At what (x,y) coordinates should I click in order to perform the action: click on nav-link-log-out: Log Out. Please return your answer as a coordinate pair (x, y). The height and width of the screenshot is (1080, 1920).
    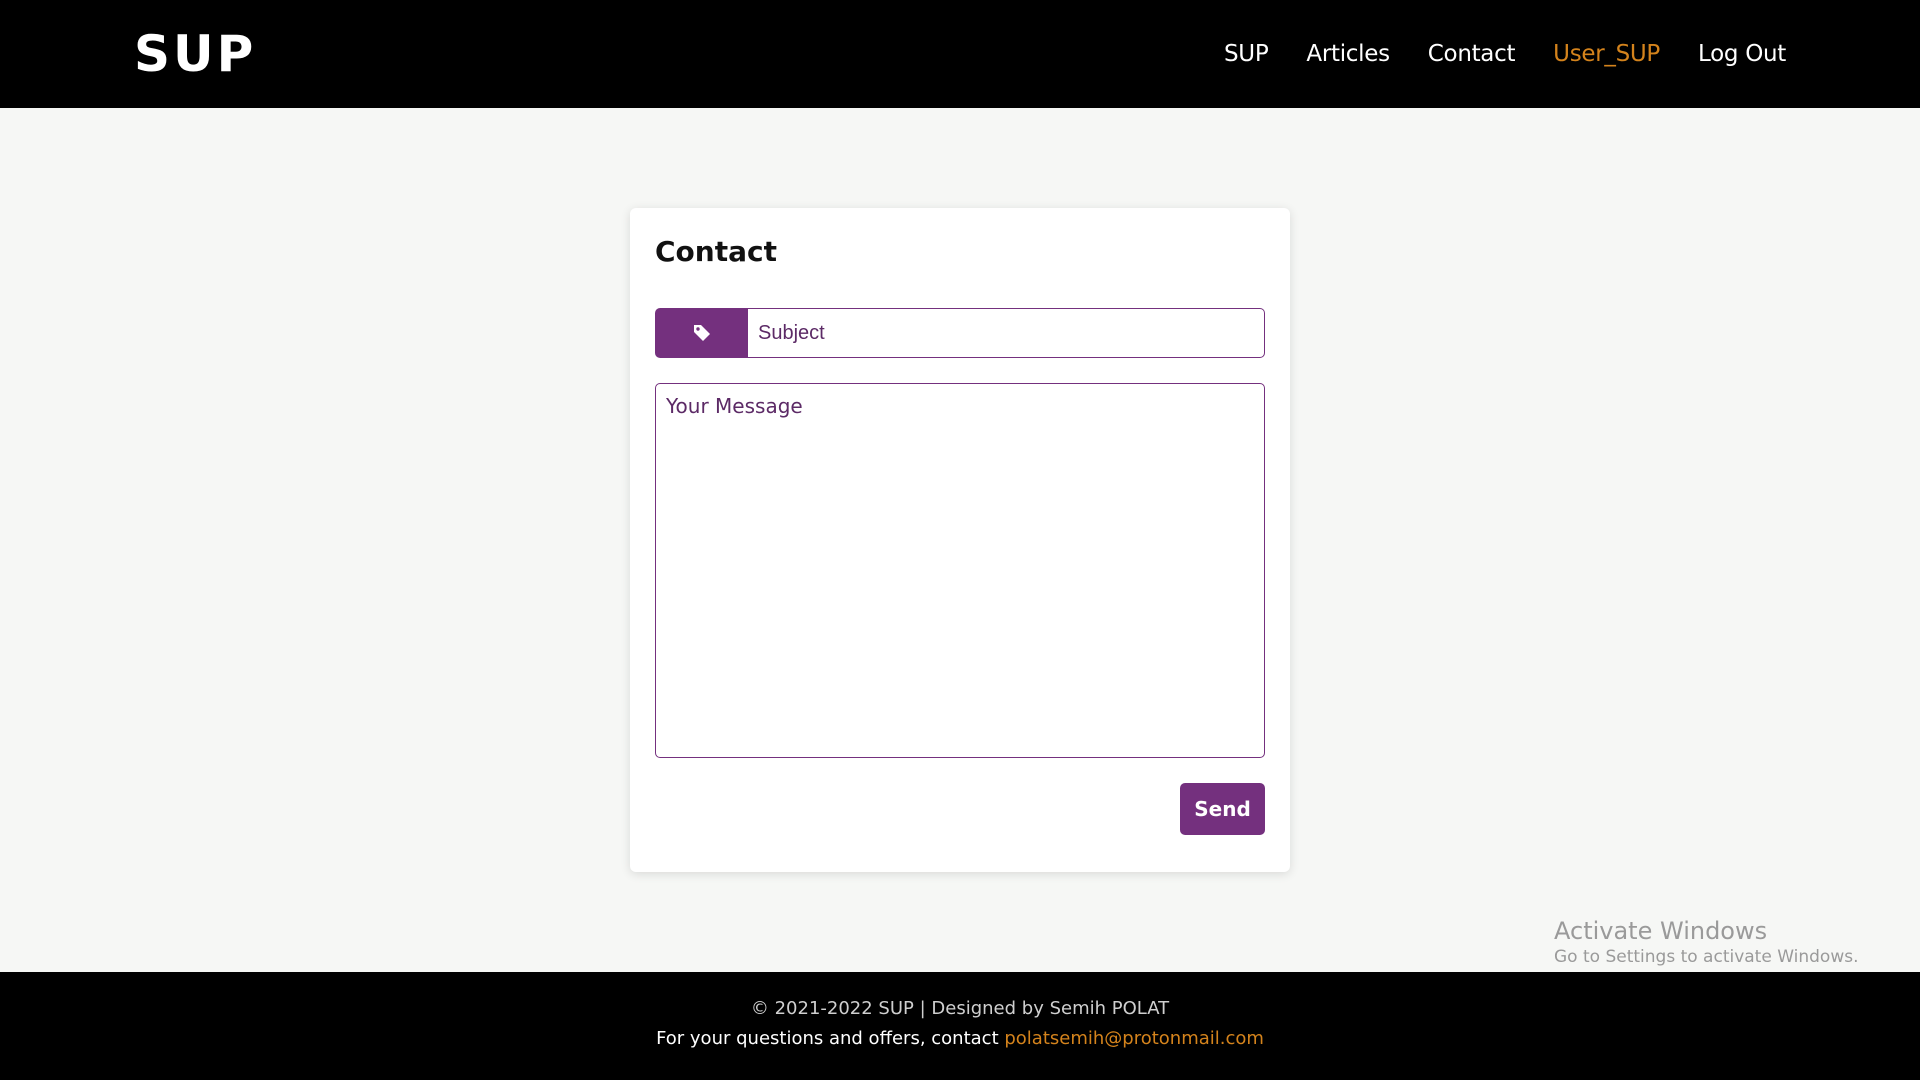
    Looking at the image, I should click on (1742, 54).